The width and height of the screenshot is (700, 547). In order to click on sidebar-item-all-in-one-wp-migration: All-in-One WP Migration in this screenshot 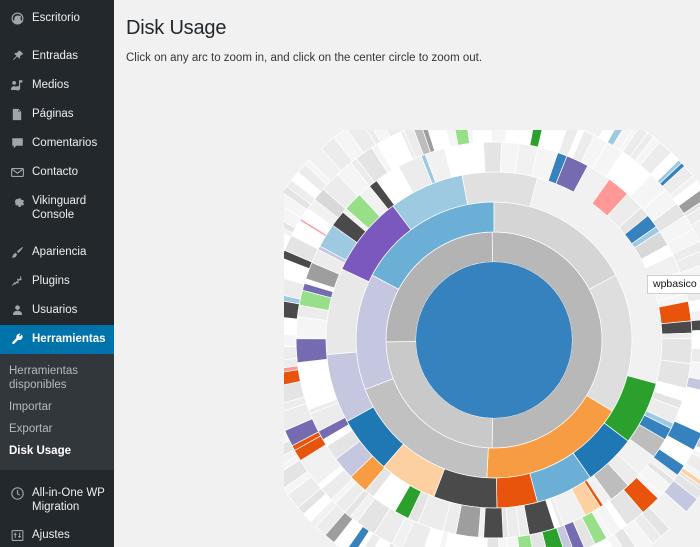, I will do `click(57, 500)`.